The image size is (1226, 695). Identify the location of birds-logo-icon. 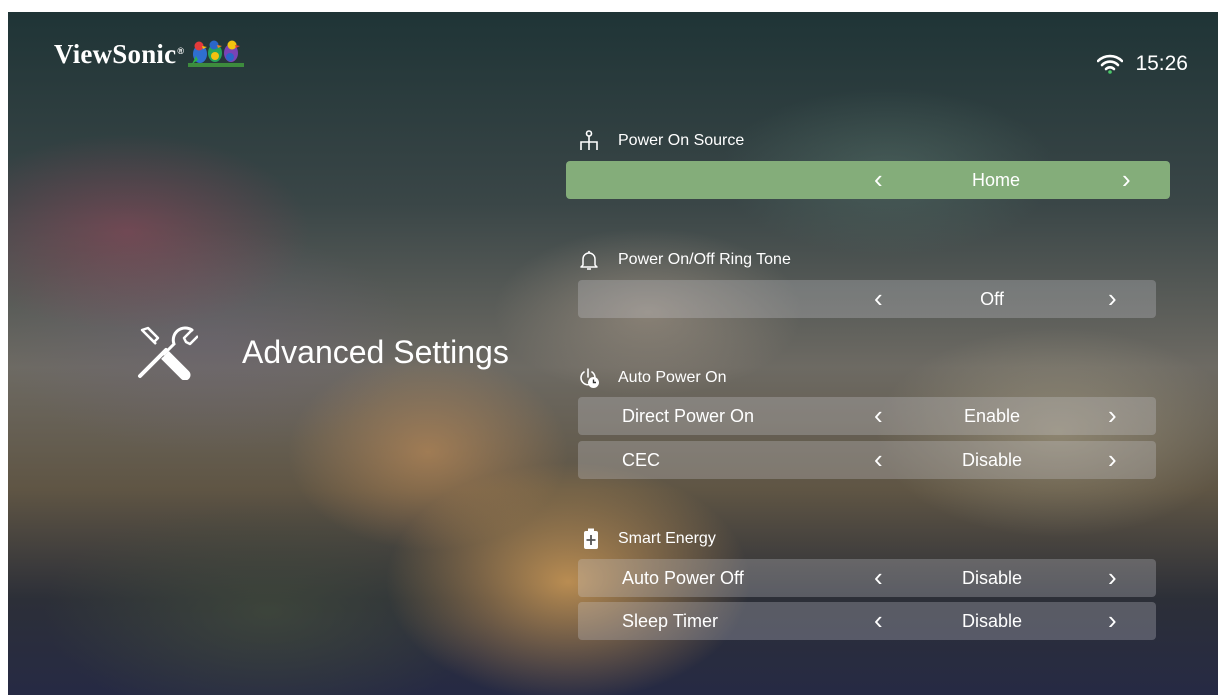
(216, 53).